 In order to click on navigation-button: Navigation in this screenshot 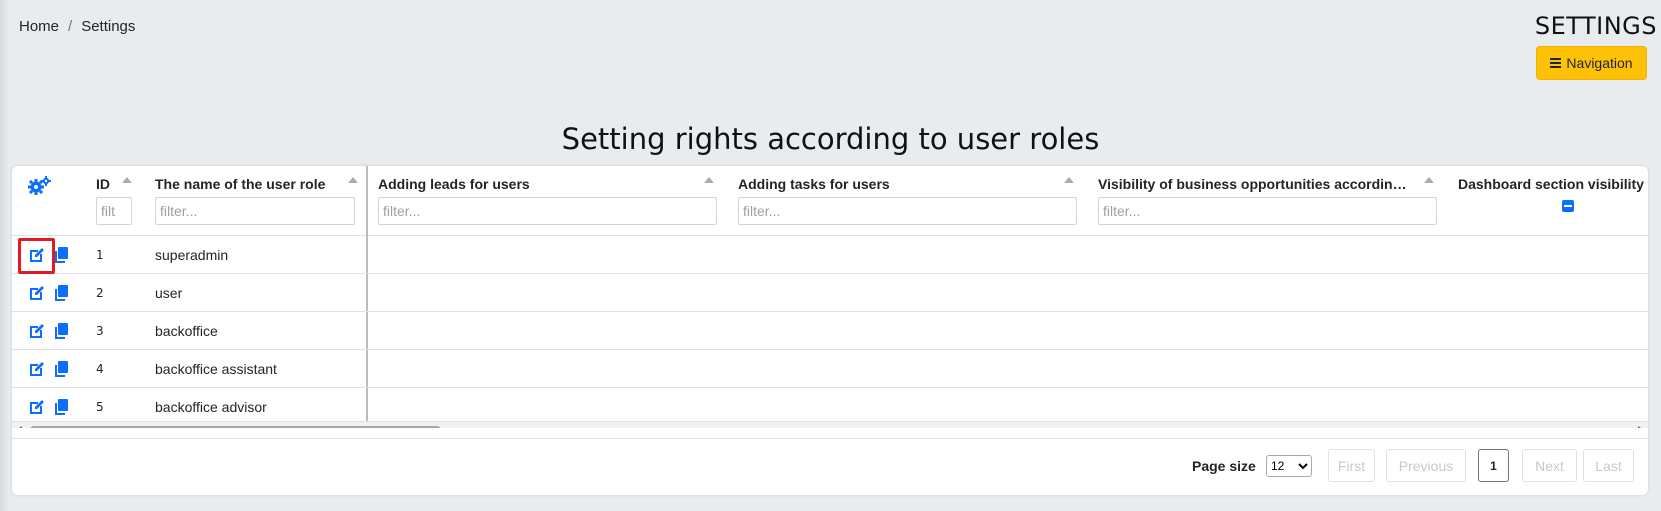, I will do `click(1591, 63)`.